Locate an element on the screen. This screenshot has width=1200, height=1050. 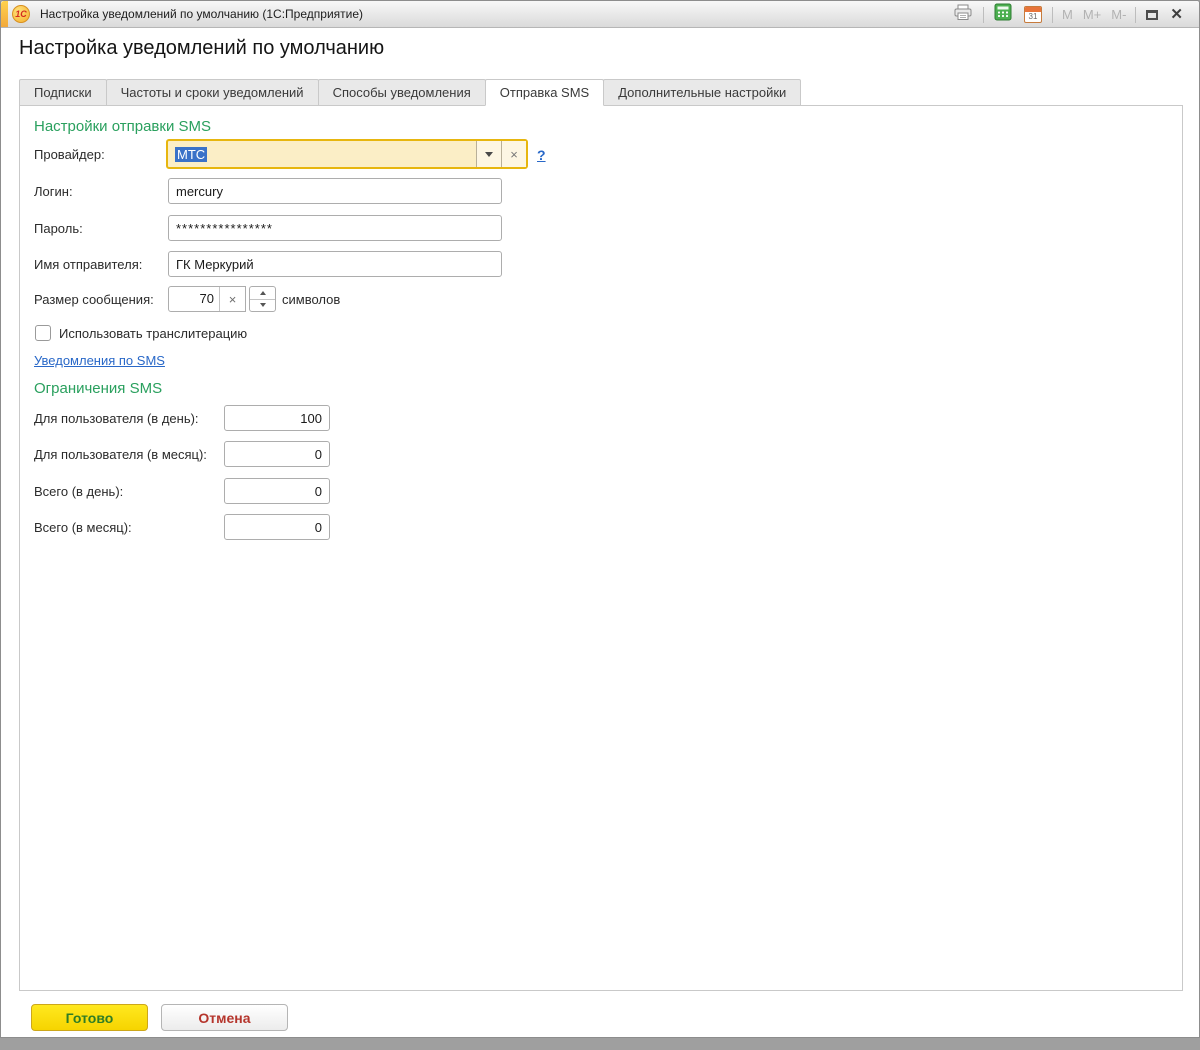
provider-help-link: ? is located at coordinates (541, 155).